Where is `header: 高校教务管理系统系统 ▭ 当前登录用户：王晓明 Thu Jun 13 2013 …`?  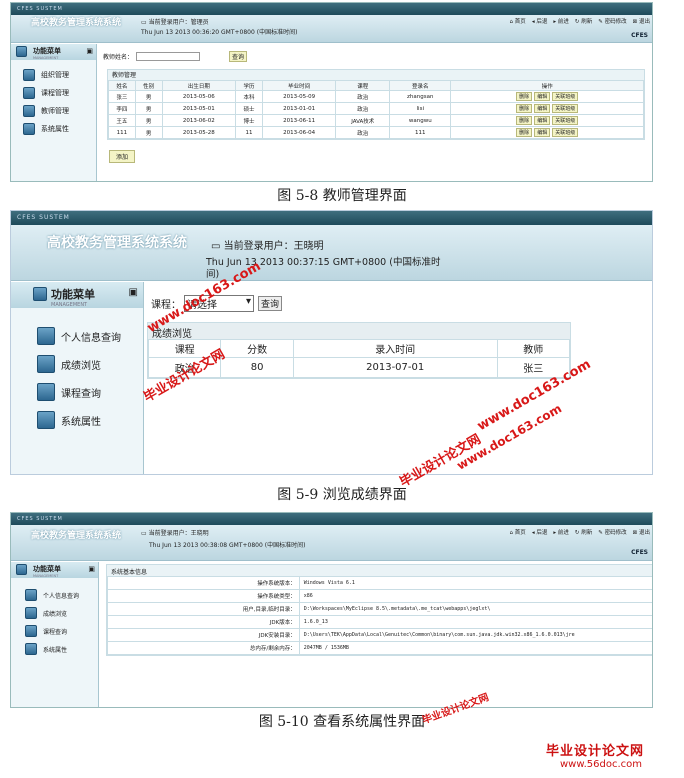 header: 高校教务管理系统系统 ▭ 当前登录用户：王晓明 Thu Jun 13 2013 … is located at coordinates (331, 253).